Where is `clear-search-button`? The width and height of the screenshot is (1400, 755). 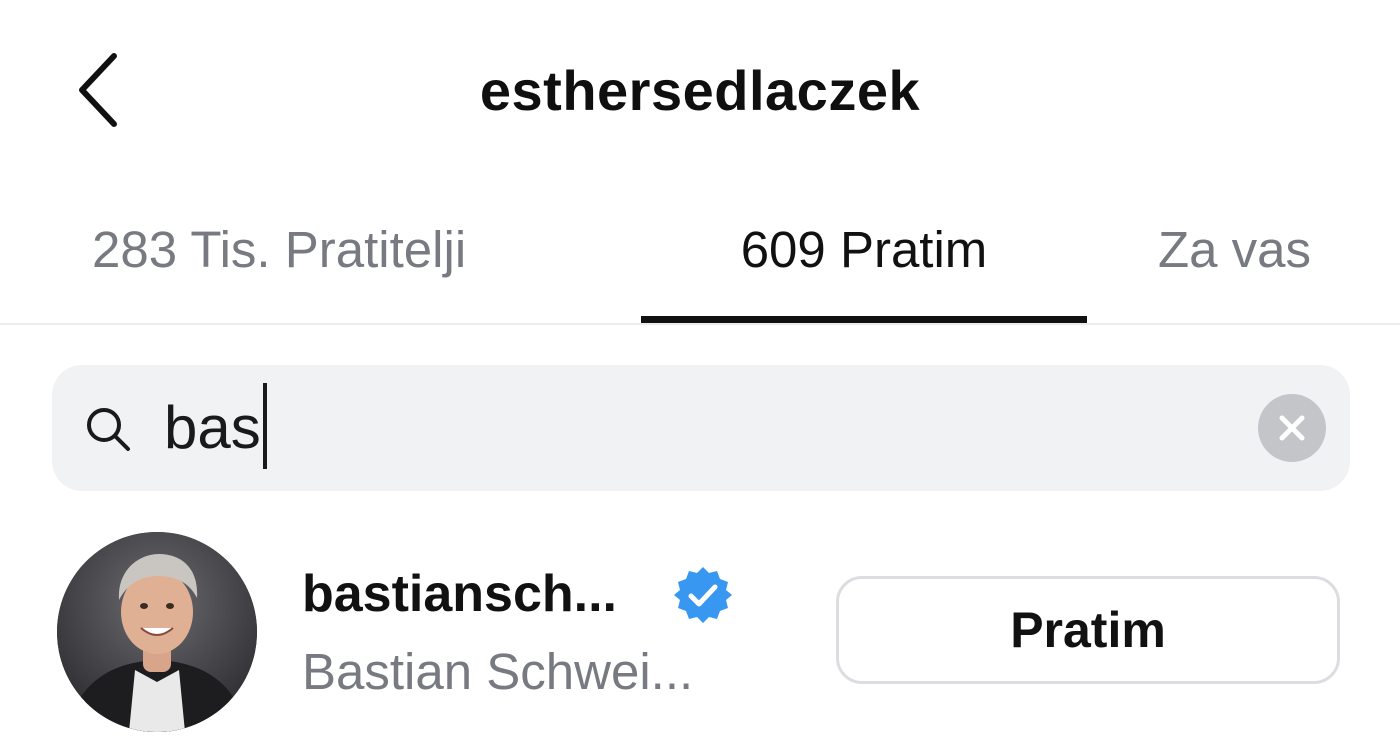 clear-search-button is located at coordinates (1292, 428).